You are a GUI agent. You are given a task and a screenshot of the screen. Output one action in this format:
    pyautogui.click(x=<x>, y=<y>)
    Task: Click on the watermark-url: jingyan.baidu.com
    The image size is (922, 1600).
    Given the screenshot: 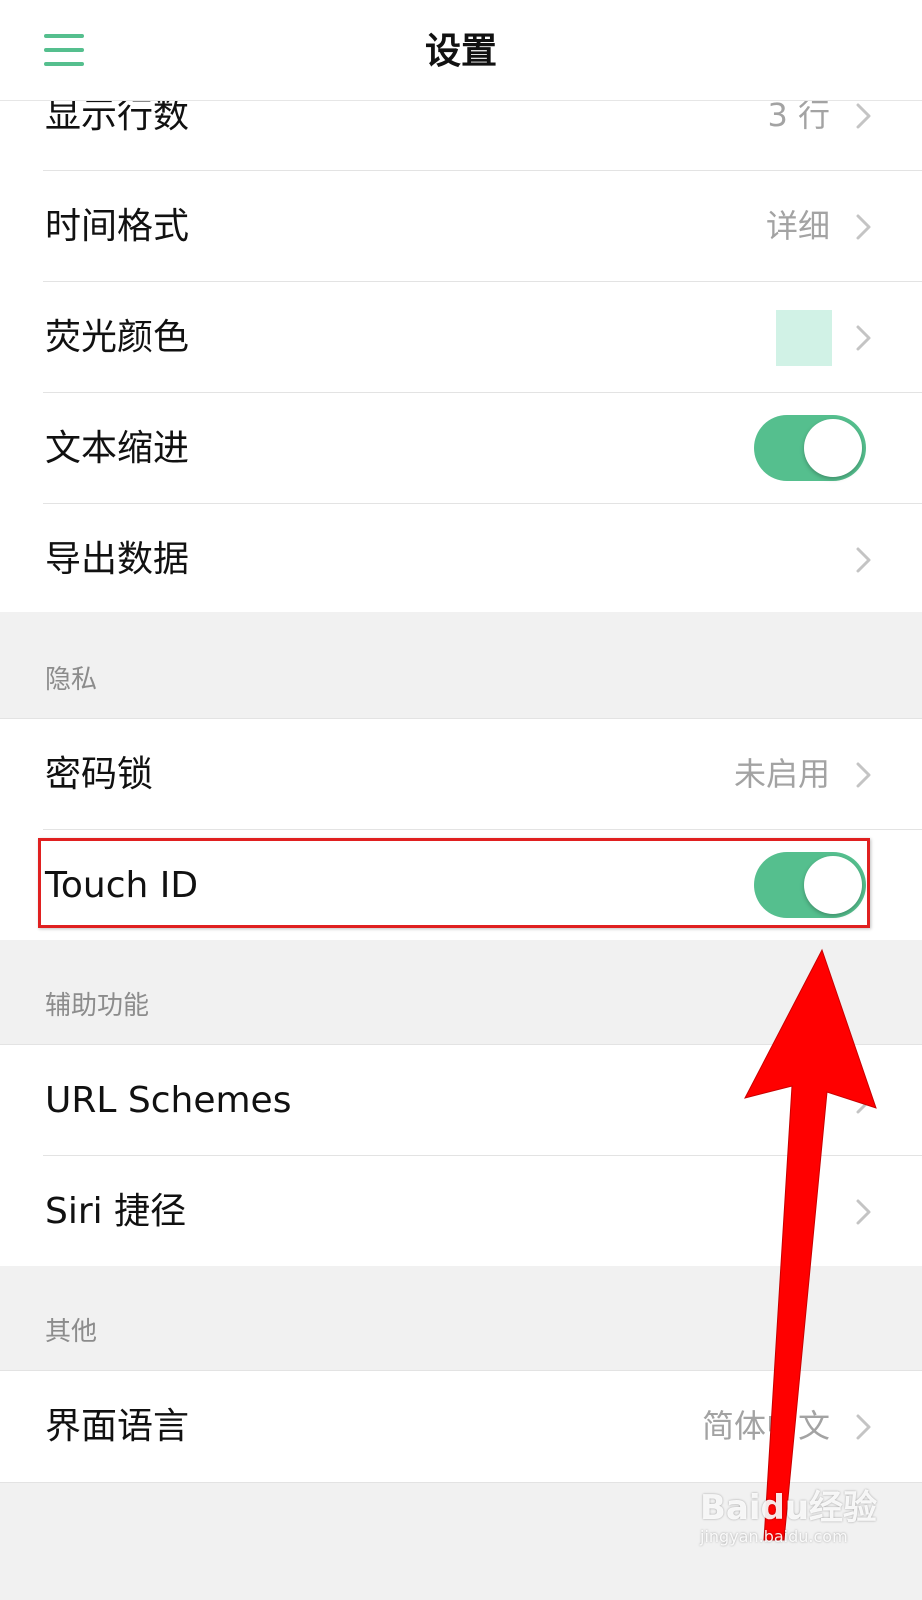 What is the action you would take?
    pyautogui.click(x=774, y=1536)
    